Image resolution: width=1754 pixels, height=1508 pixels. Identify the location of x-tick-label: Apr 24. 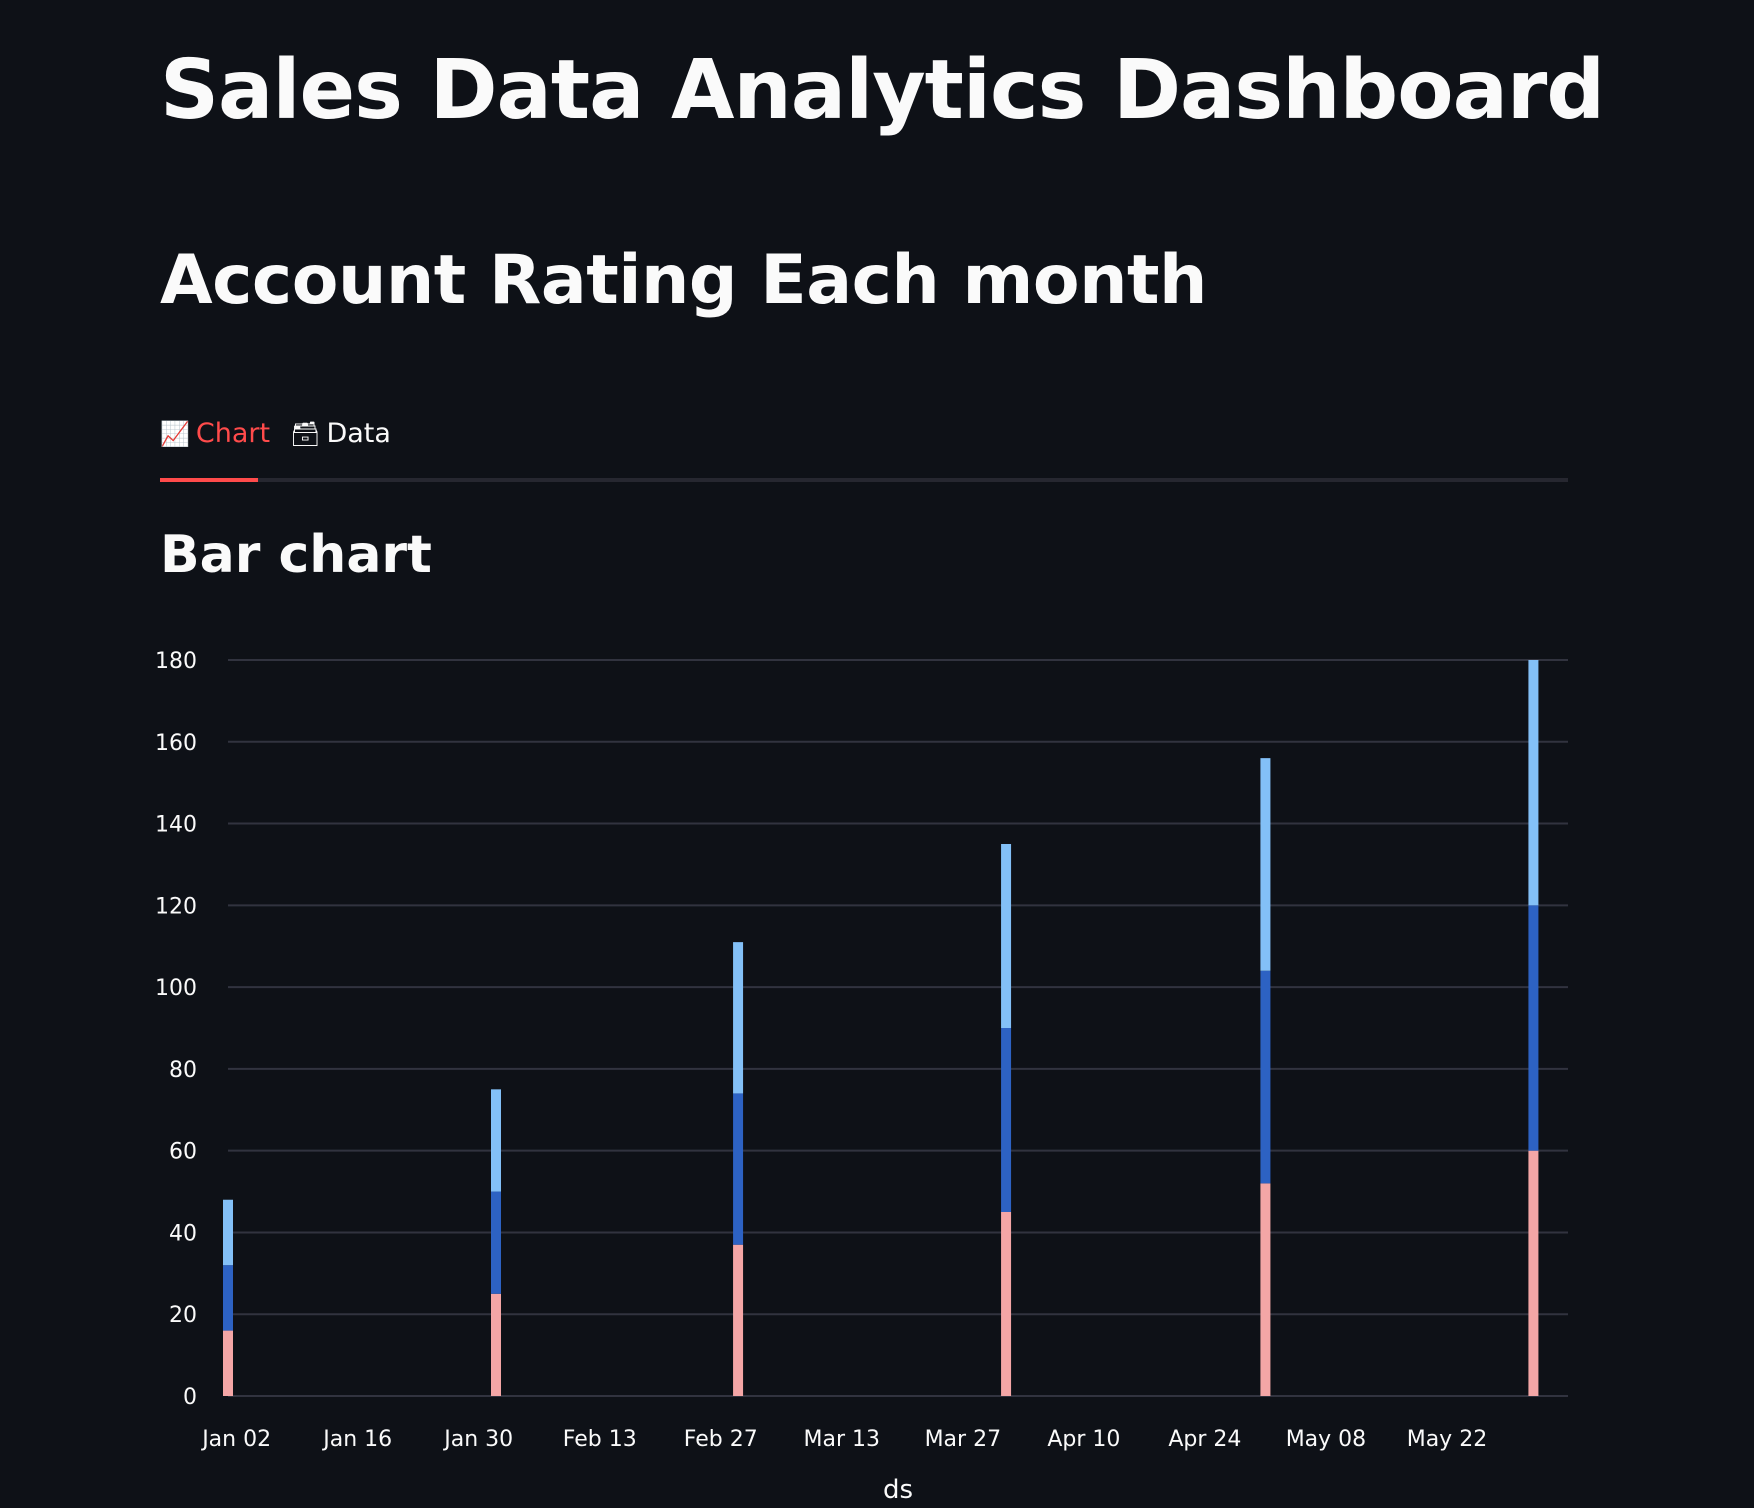
(1204, 1439).